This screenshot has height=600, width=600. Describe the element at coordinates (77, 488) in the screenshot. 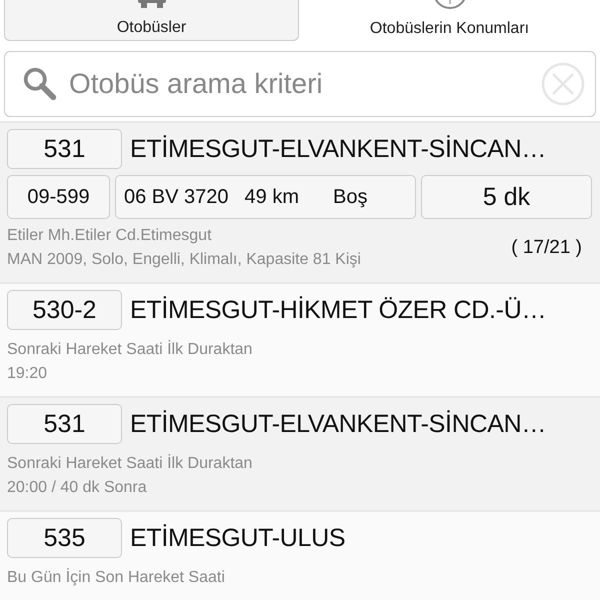

I see `departure-time: 20:00 / 40 dk Sonra` at that location.